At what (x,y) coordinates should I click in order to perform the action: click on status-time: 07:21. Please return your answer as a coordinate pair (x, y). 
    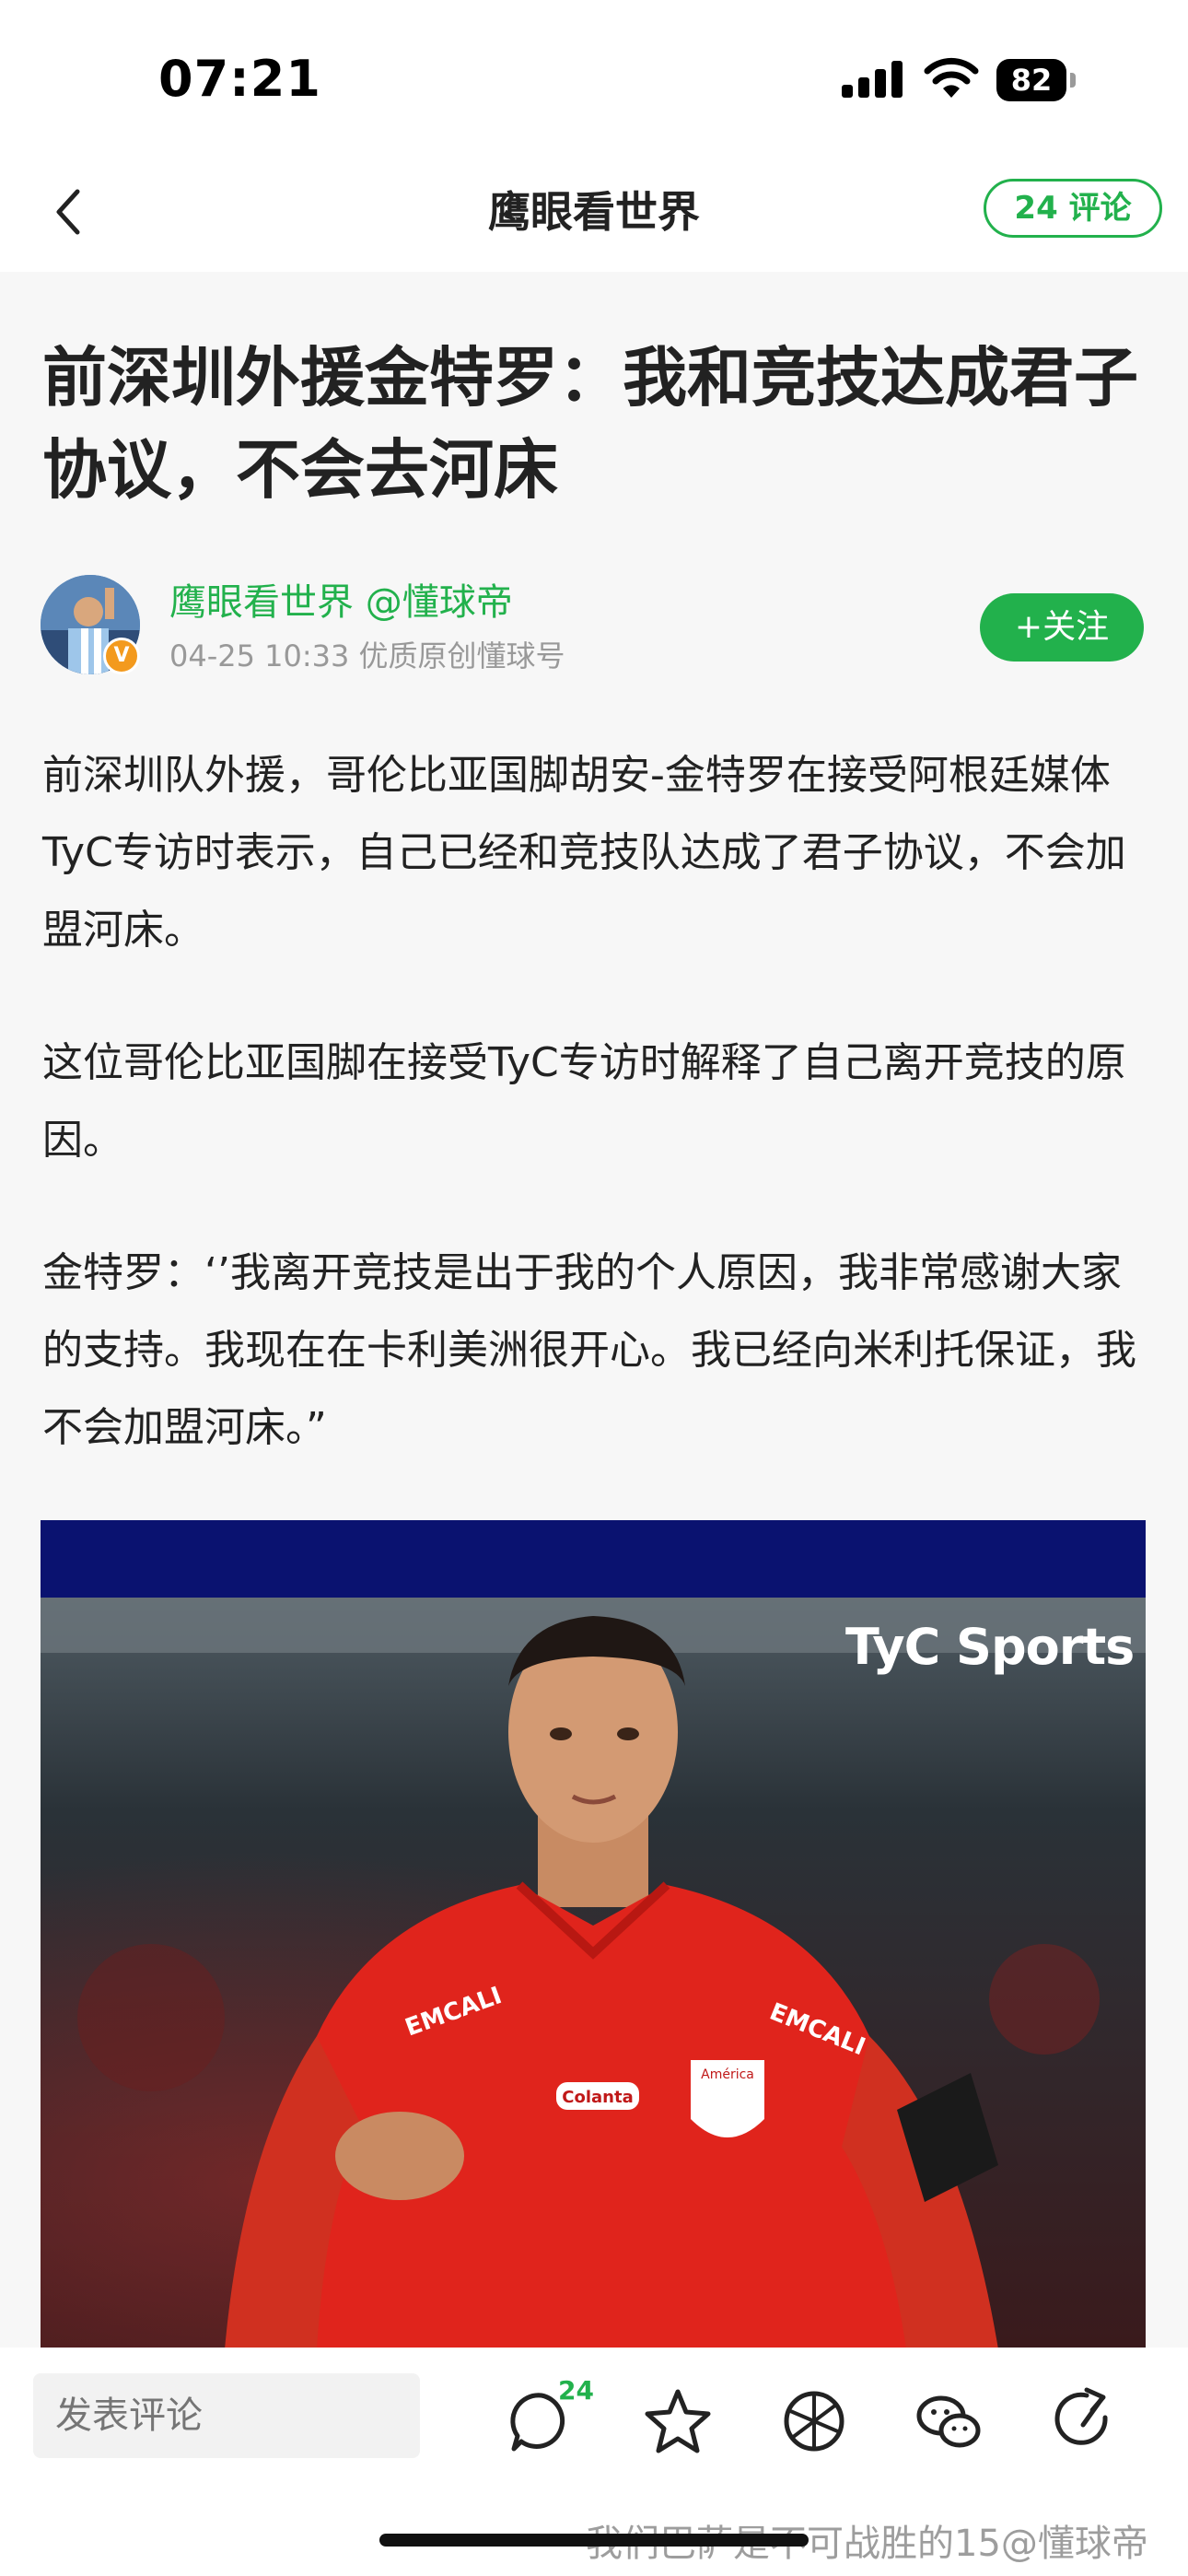
    Looking at the image, I should click on (239, 79).